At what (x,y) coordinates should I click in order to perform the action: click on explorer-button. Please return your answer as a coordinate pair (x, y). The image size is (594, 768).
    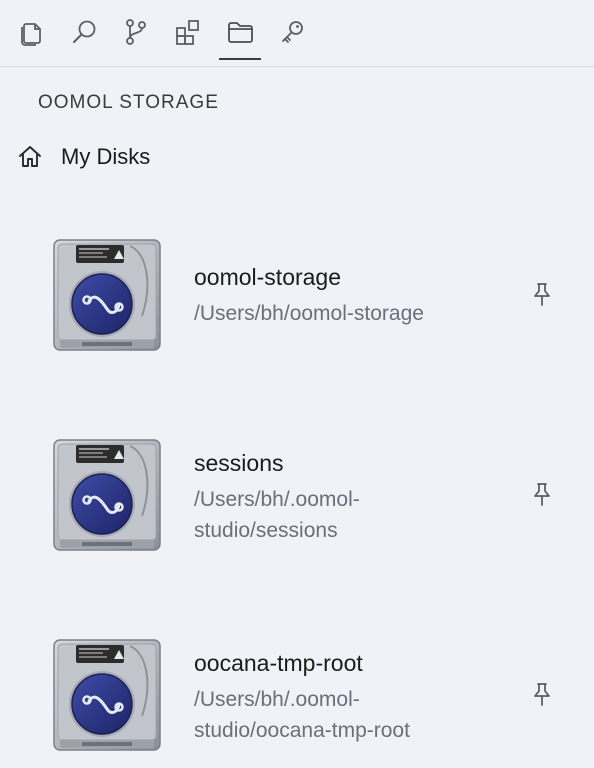
    Looking at the image, I should click on (32, 32).